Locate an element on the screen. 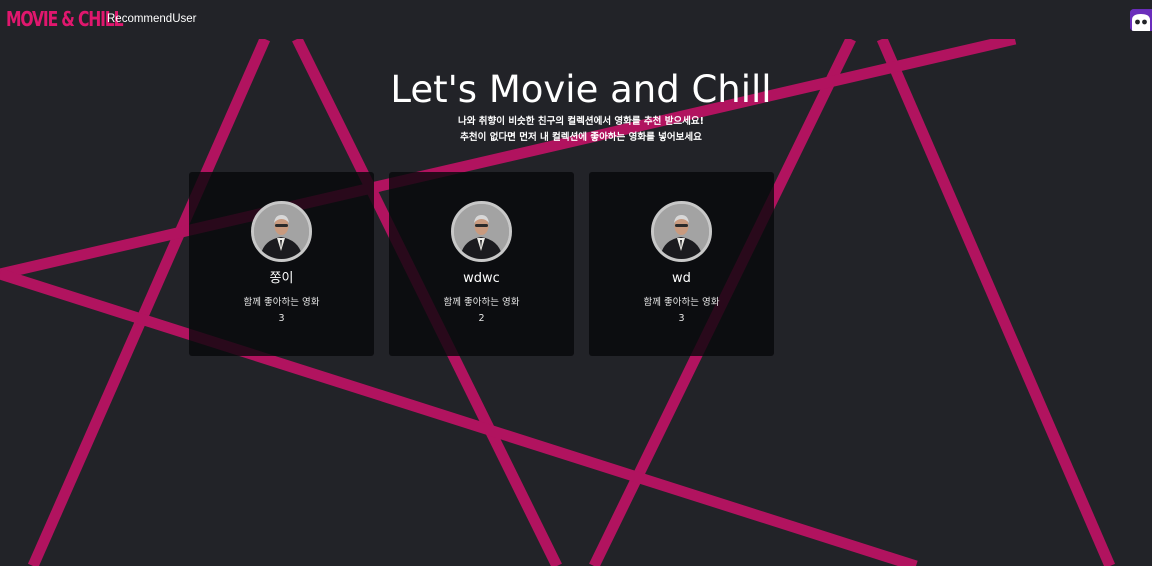 This screenshot has width=1152, height=566. user-card: wd 함께 좋아하는 영화 3 is located at coordinates (681, 264).